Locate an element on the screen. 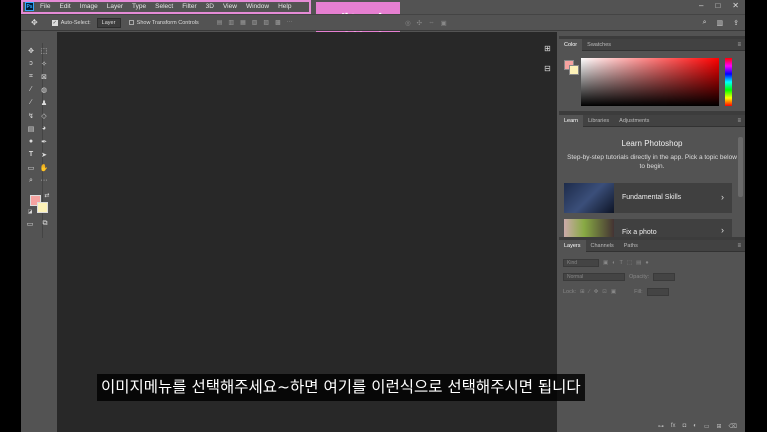  color-panel: Color Swatches ≡ is located at coordinates (652, 74).